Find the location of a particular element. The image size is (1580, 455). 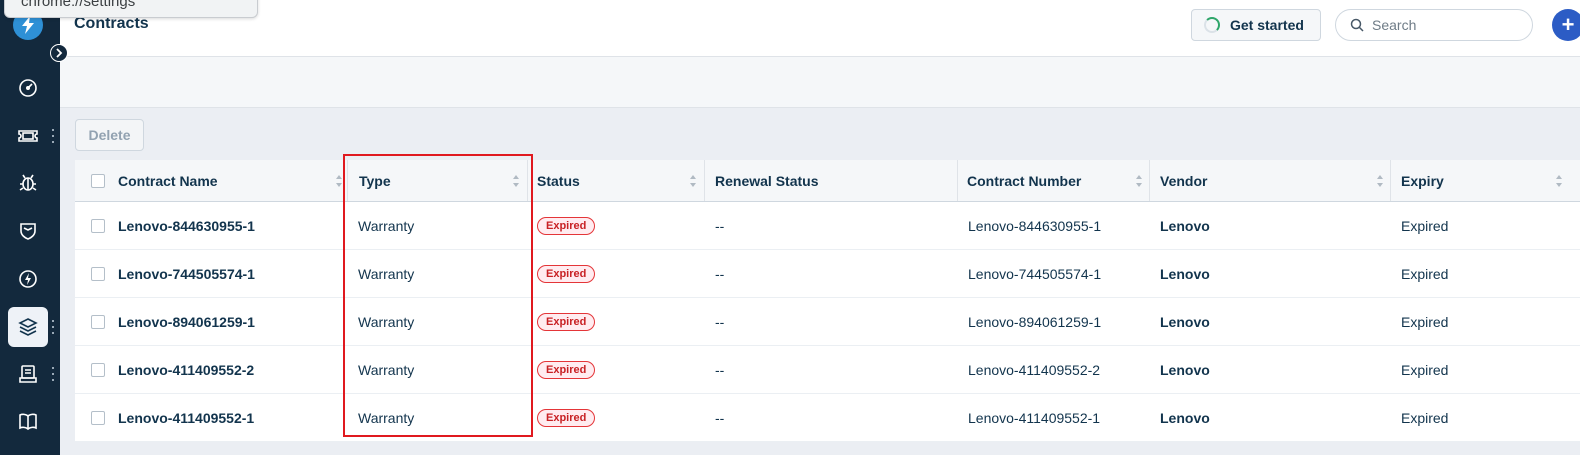

chevron-right-icon is located at coordinates (59, 53).